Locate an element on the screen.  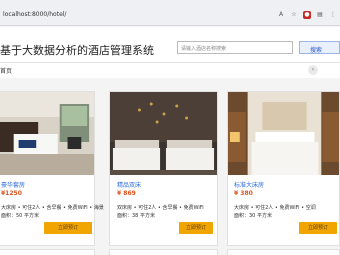
profile-icon: ● is located at coordinates (307, 15).